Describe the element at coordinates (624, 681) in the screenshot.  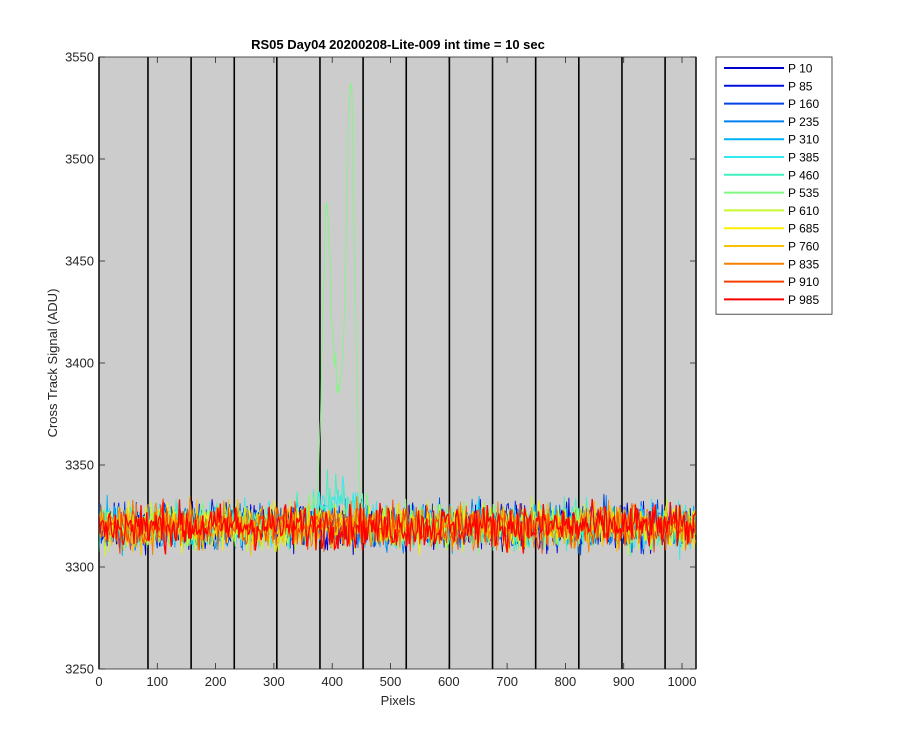
I see `x-tick-label: 900` at that location.